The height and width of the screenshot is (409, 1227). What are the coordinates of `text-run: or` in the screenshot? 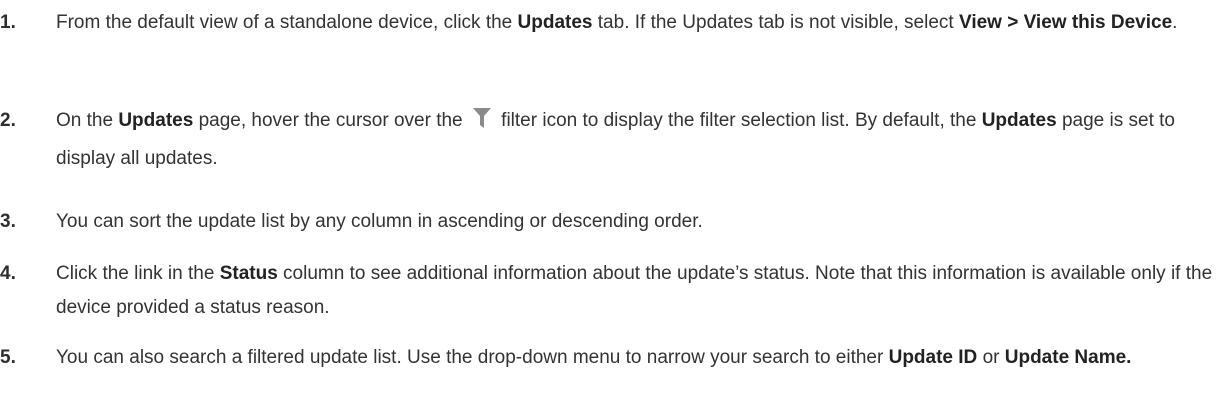 It's located at (991, 357).